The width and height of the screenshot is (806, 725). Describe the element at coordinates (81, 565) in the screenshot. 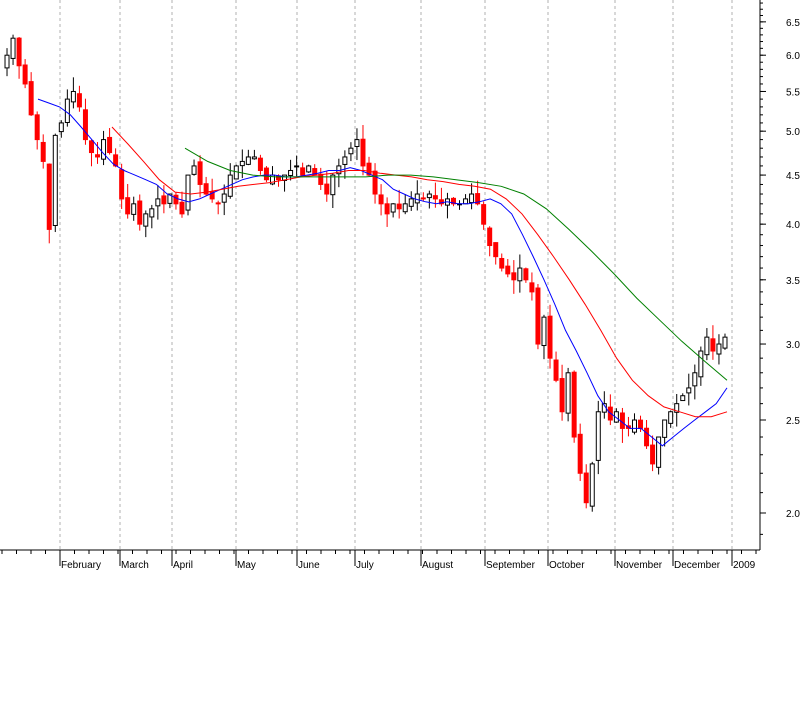

I see `x-tick-label: February` at that location.